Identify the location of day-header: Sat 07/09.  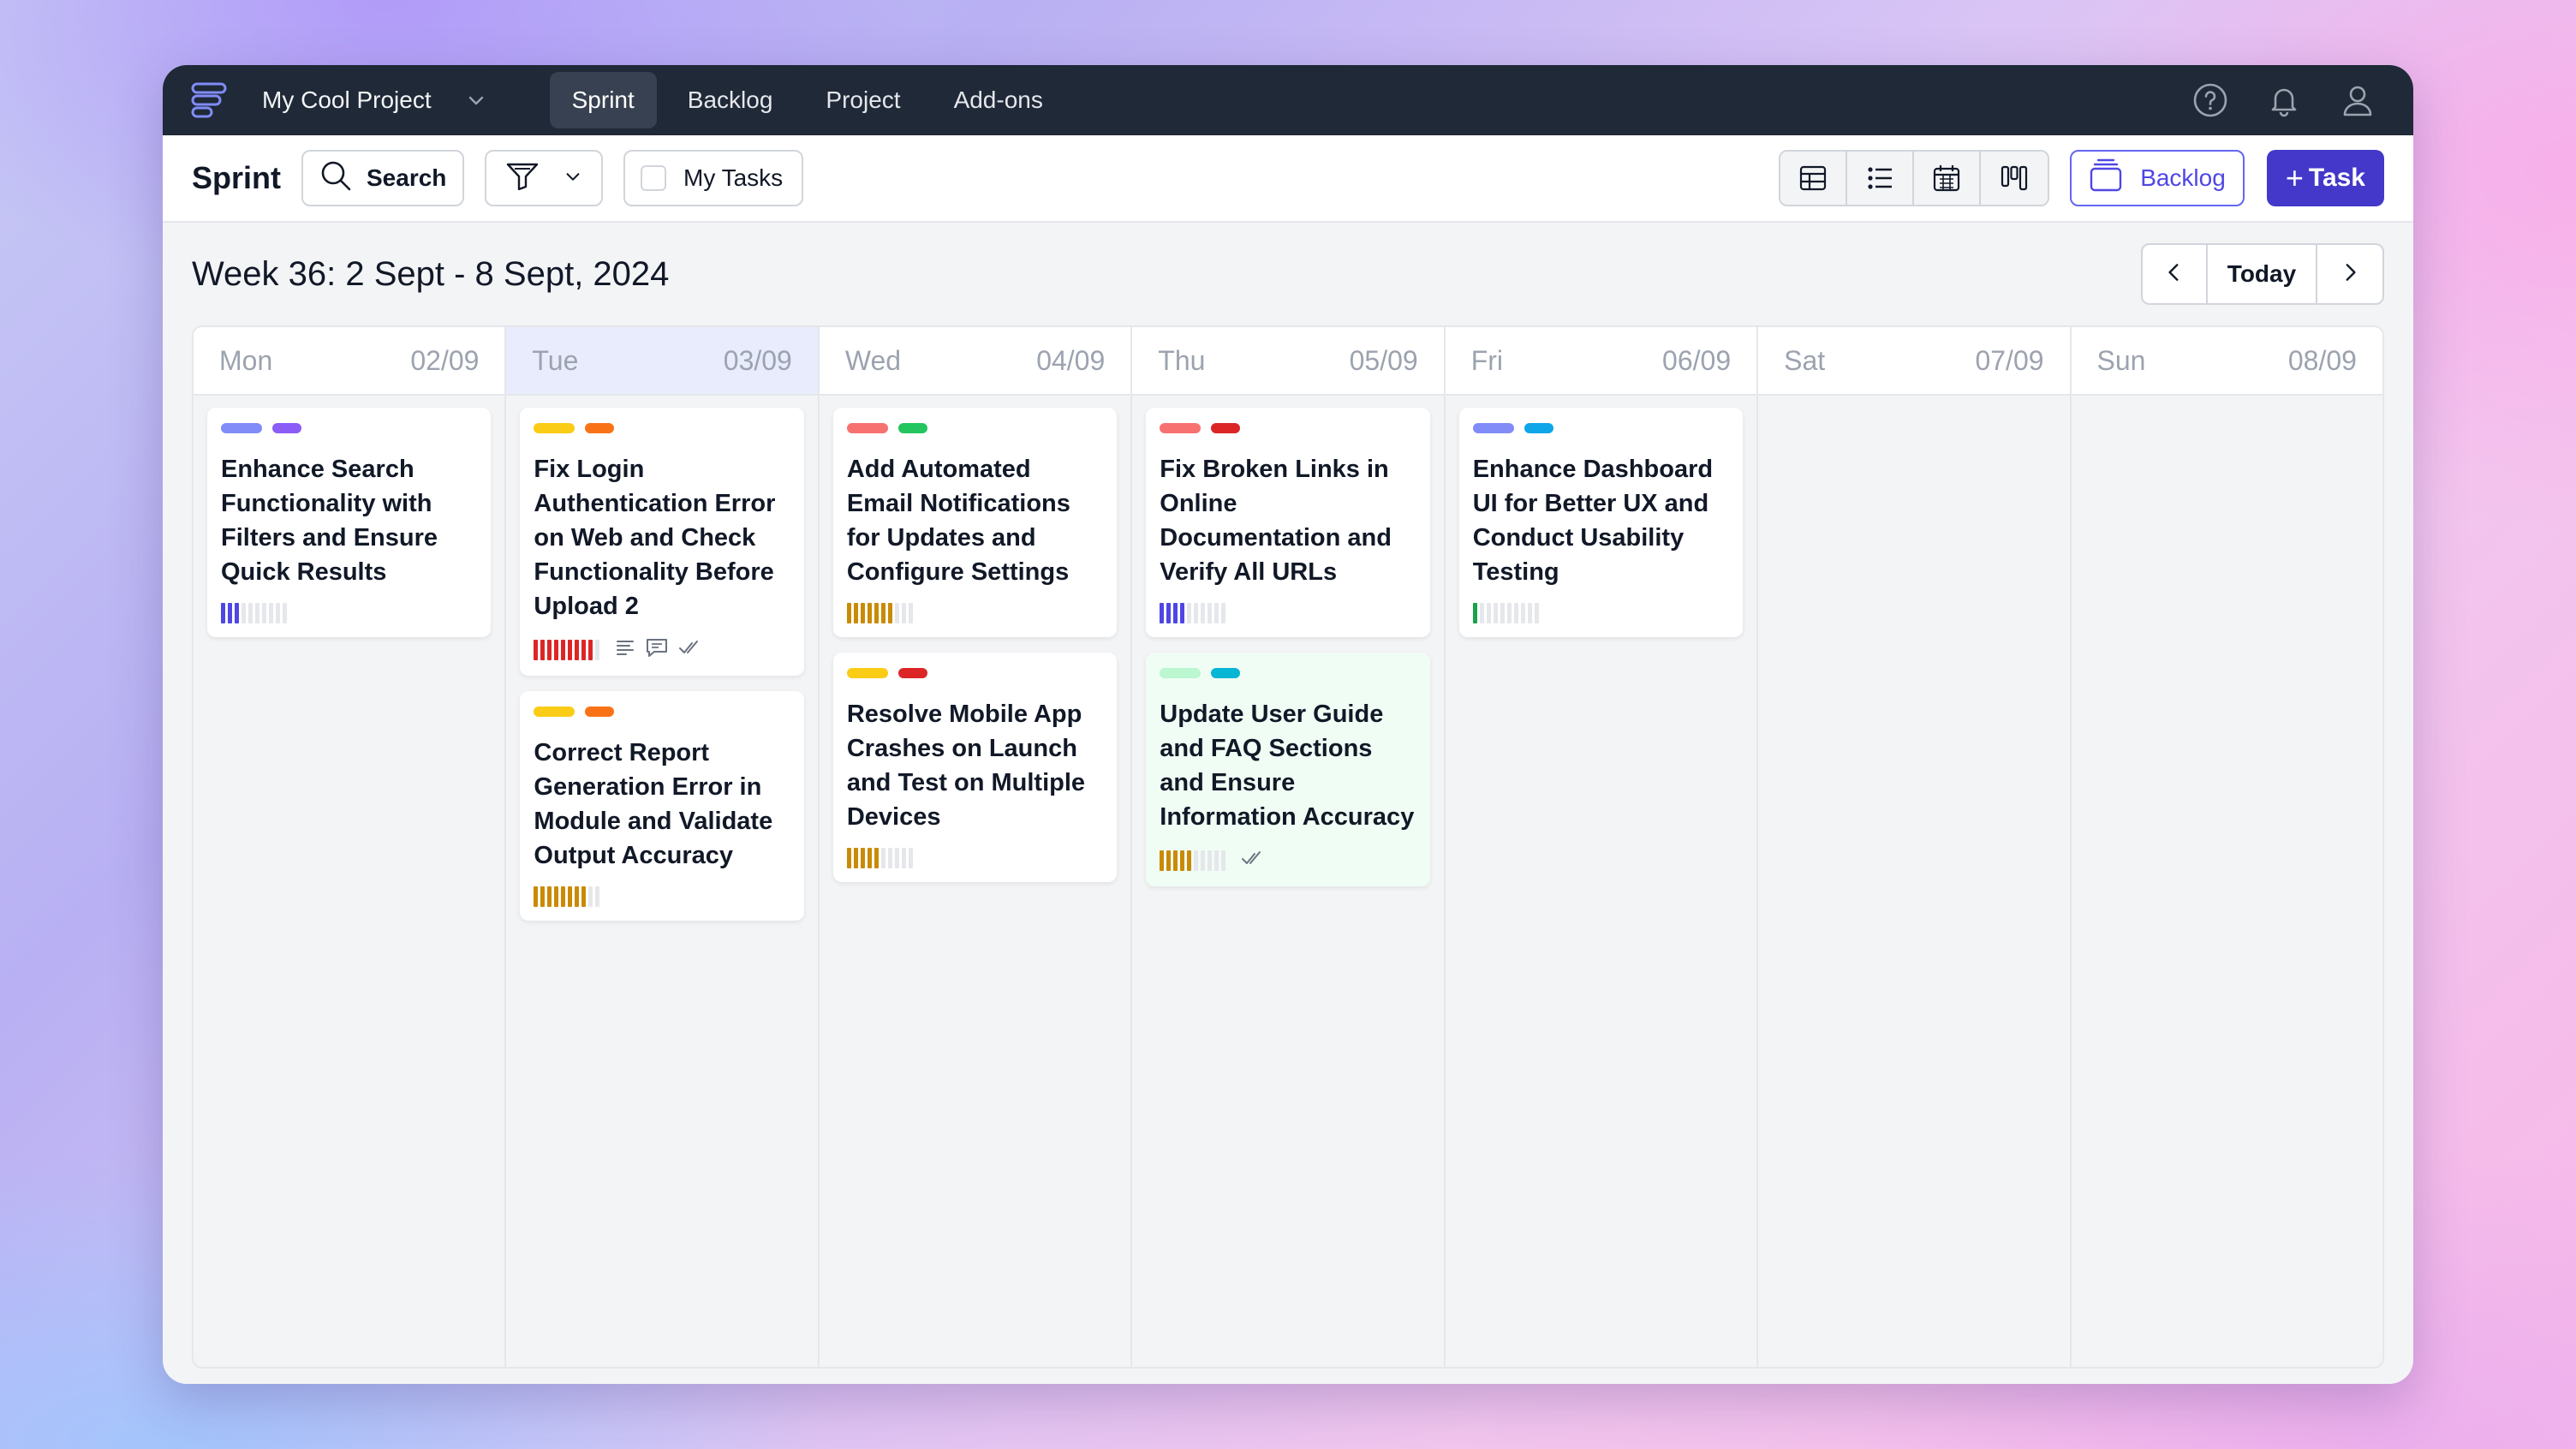
(1914, 361).